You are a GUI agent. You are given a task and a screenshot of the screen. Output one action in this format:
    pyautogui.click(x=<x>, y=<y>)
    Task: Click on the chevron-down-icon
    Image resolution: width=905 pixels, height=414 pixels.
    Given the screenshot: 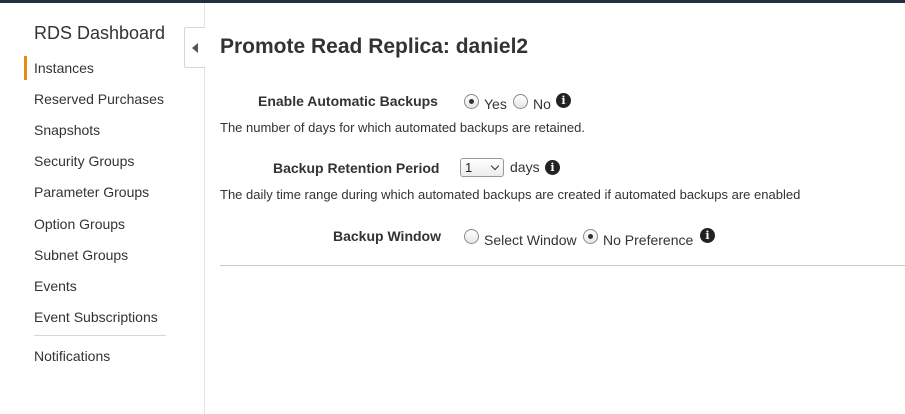 What is the action you would take?
    pyautogui.click(x=495, y=166)
    